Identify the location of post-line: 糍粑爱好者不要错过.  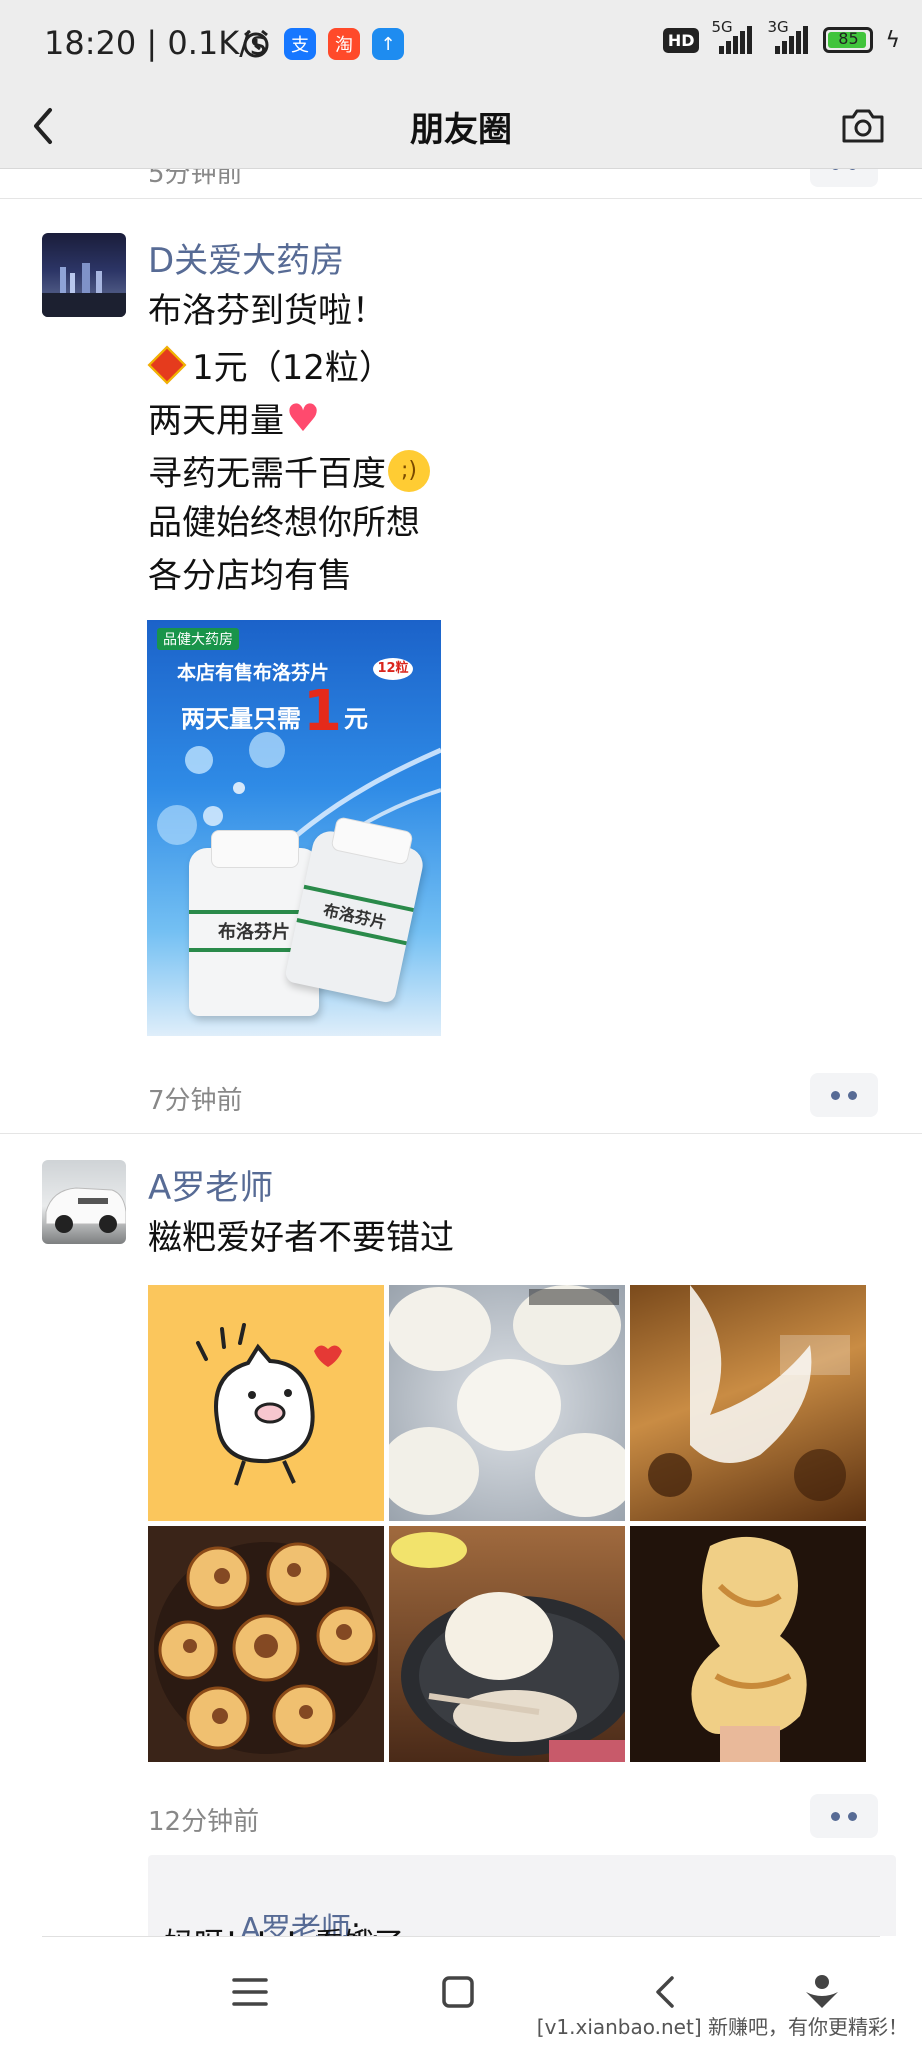
(301, 1238).